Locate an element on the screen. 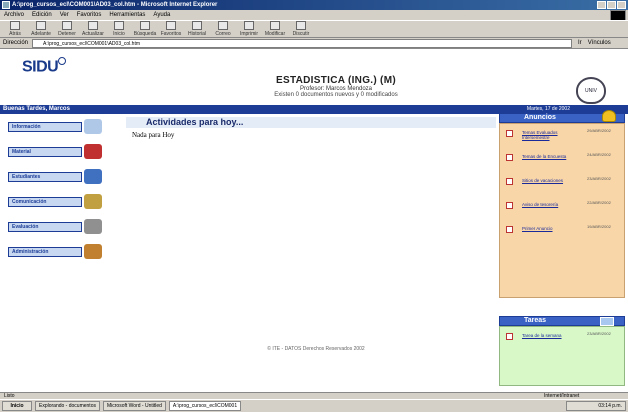  back-button: Atrás is located at coordinates (15, 29).